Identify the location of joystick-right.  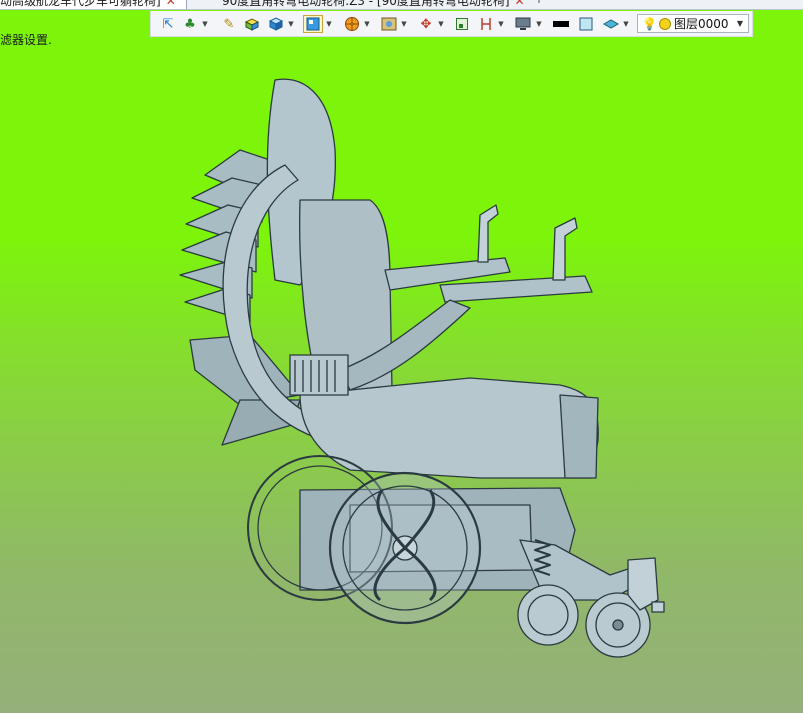
(565, 249).